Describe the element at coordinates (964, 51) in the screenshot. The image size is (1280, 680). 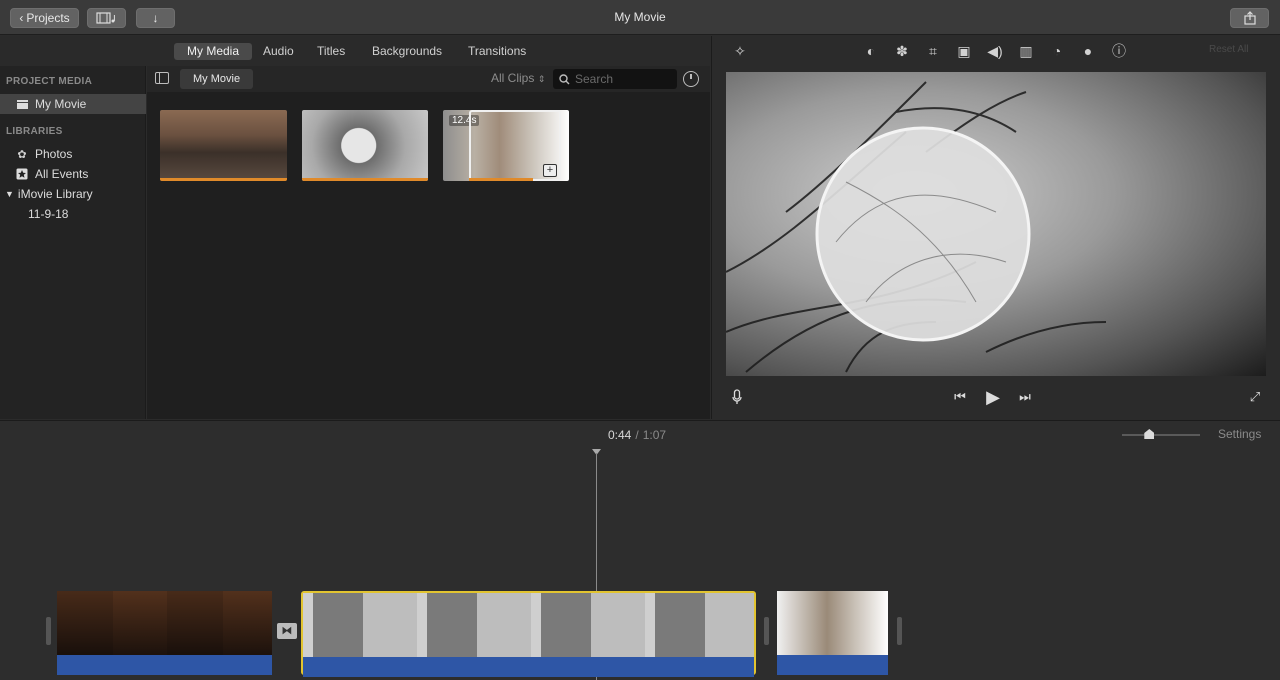
I see `stabilization-camera-icon: ▣` at that location.